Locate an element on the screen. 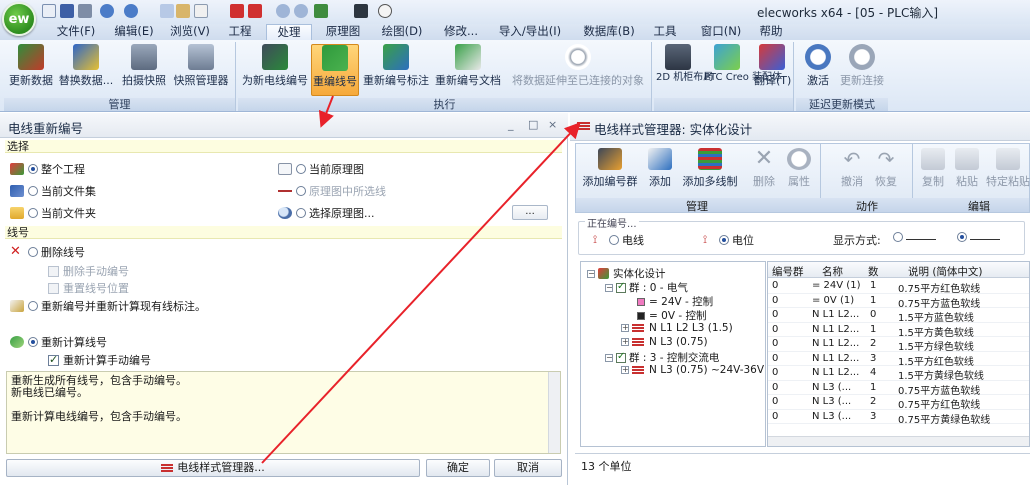 The image size is (1030, 485). maximize-icon: □ is located at coordinates (533, 124).